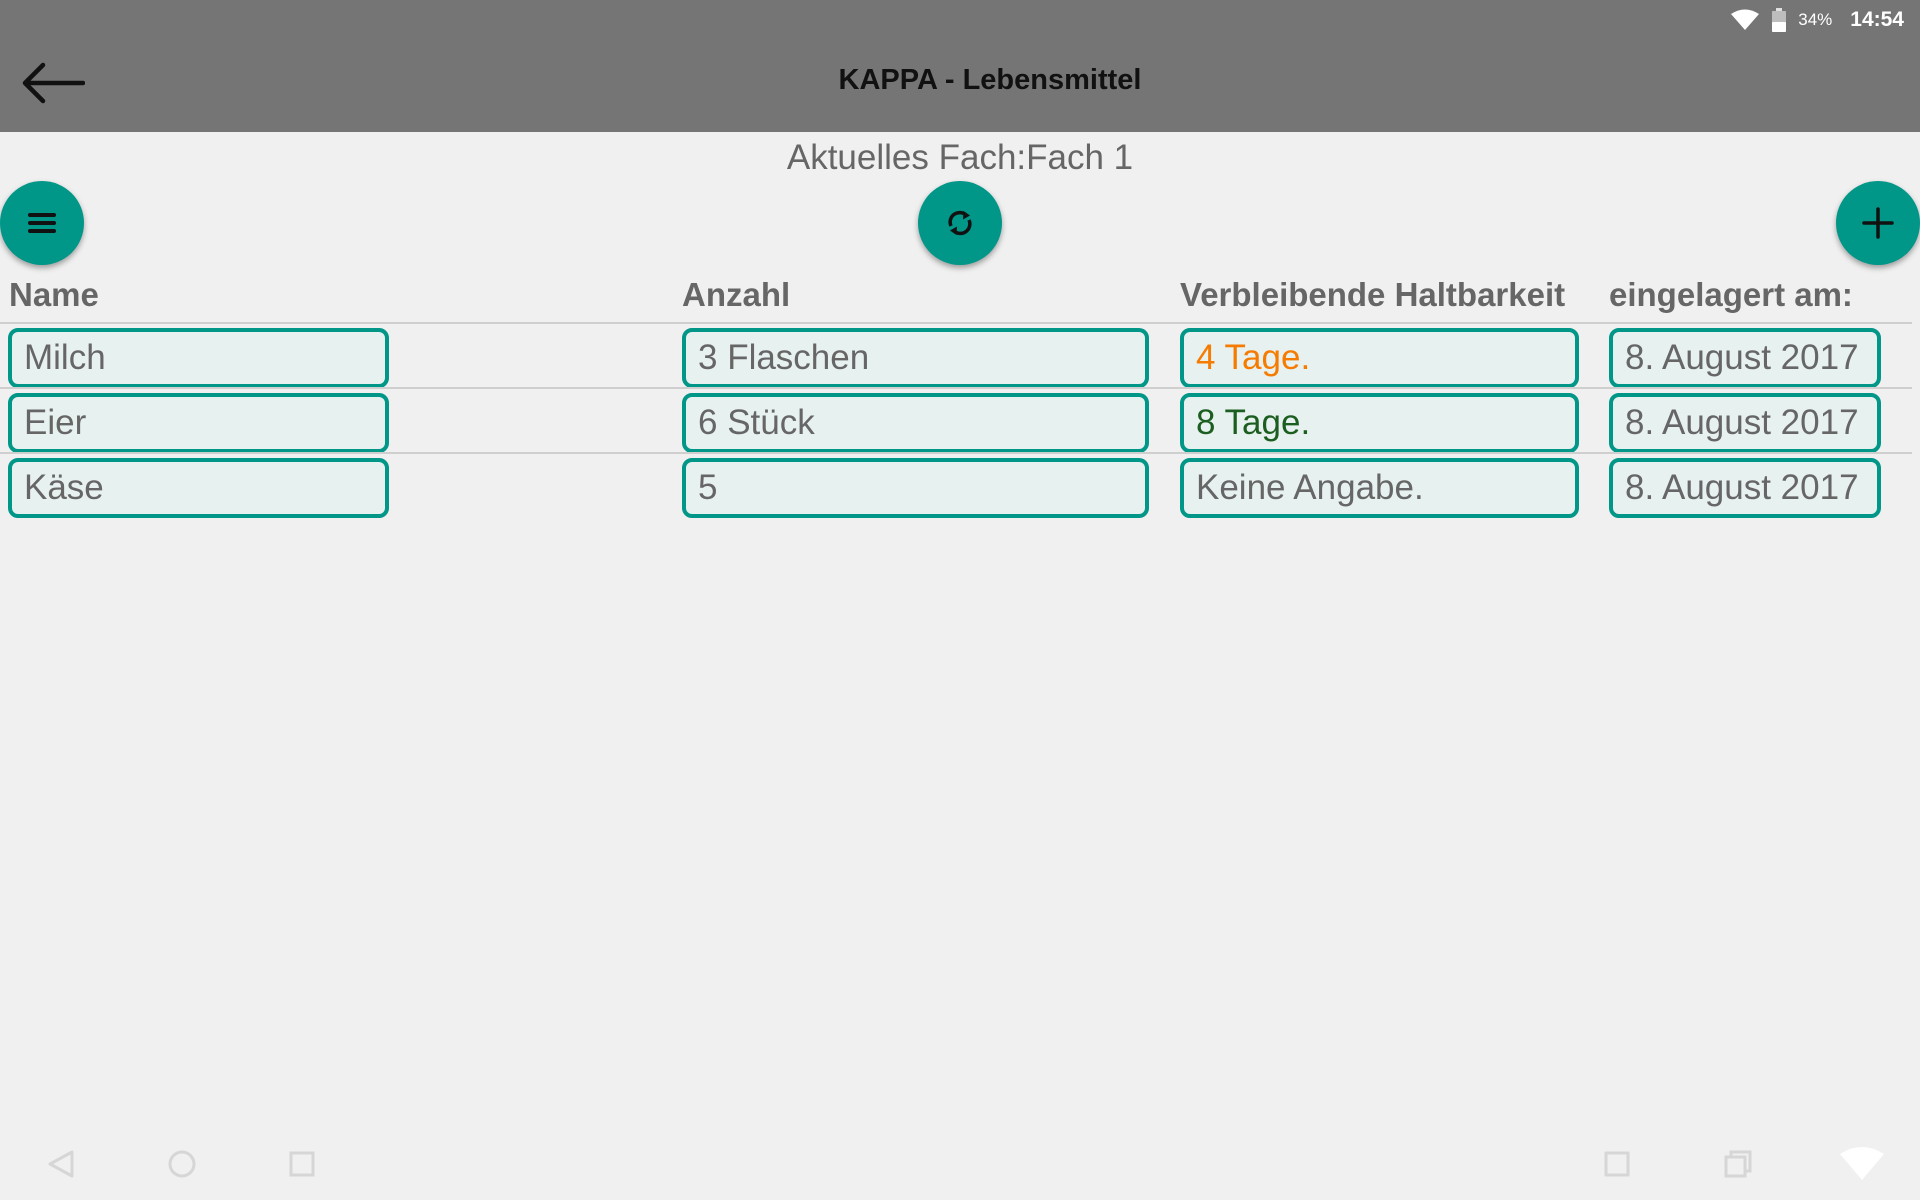  What do you see at coordinates (1877, 19) in the screenshot?
I see `clock: 14:54` at bounding box center [1877, 19].